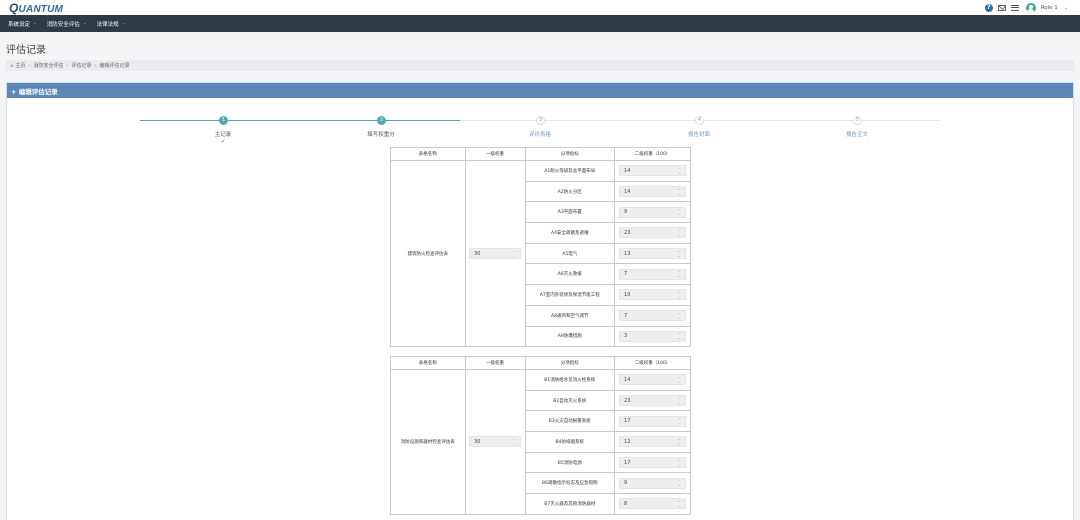  I want to click on level2-weight-input: 3 ⌃ ⌄, so click(653, 336).